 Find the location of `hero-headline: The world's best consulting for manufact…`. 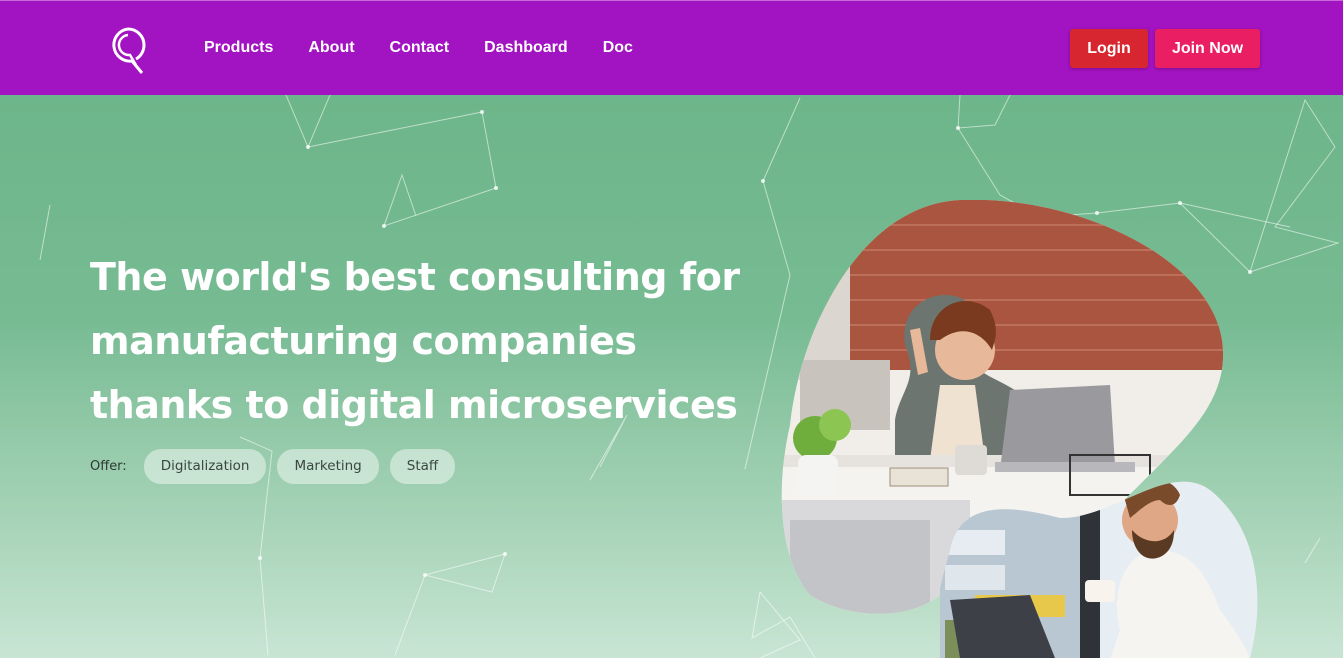

hero-headline: The world's best consulting for manufact… is located at coordinates (430, 341).